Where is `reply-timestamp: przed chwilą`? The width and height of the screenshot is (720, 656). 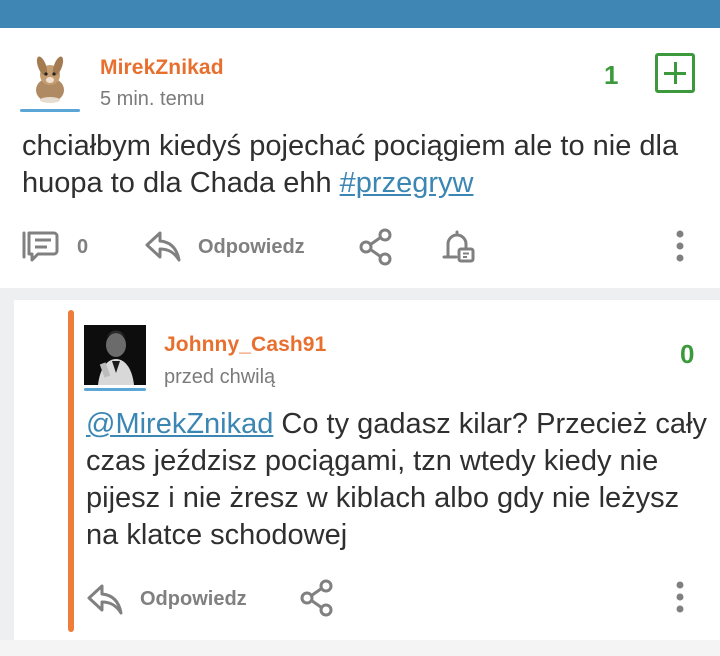
reply-timestamp: przed chwilą is located at coordinates (220, 377).